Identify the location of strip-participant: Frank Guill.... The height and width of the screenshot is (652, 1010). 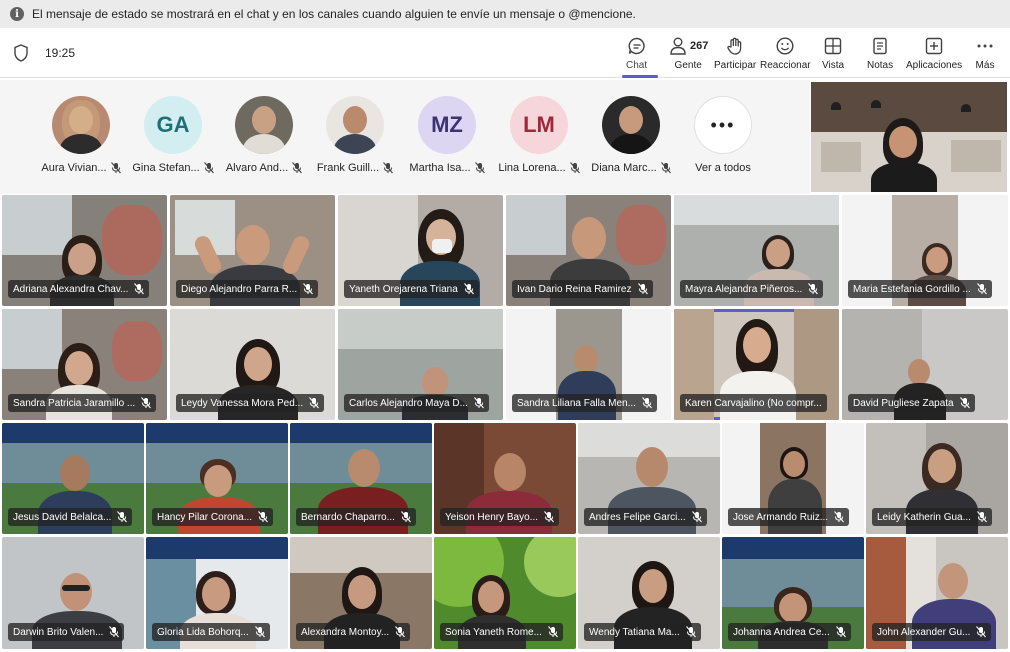
(355, 135).